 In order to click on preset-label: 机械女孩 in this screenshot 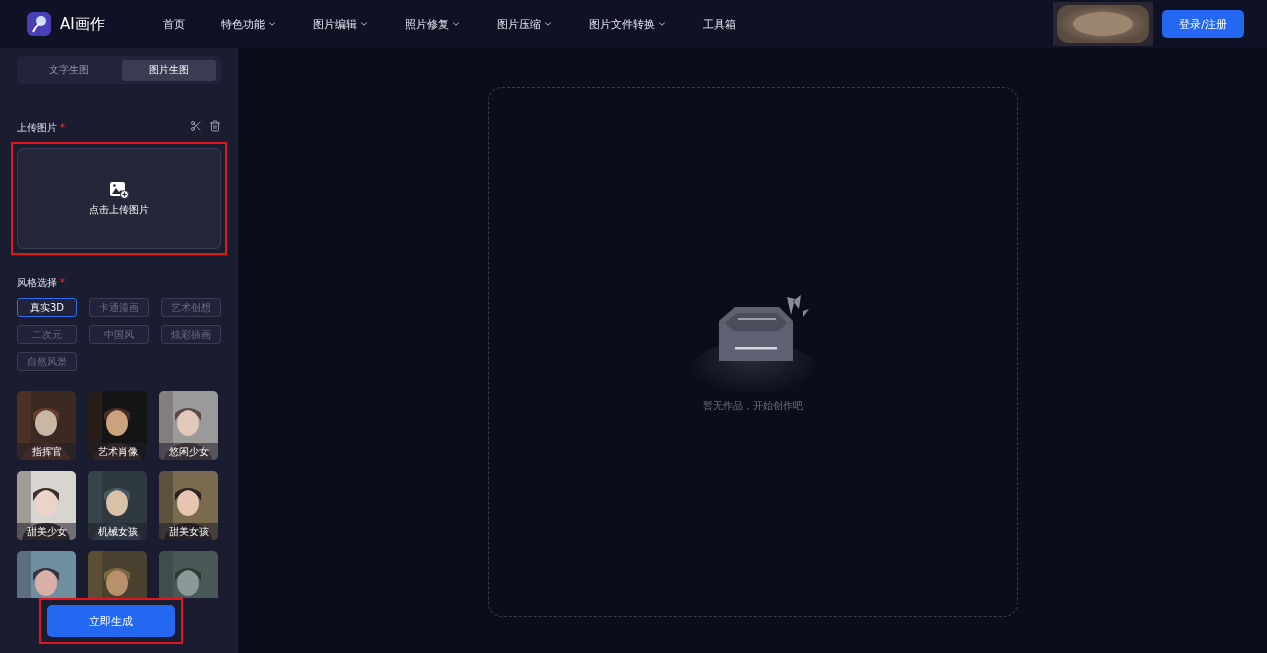, I will do `click(117, 531)`.